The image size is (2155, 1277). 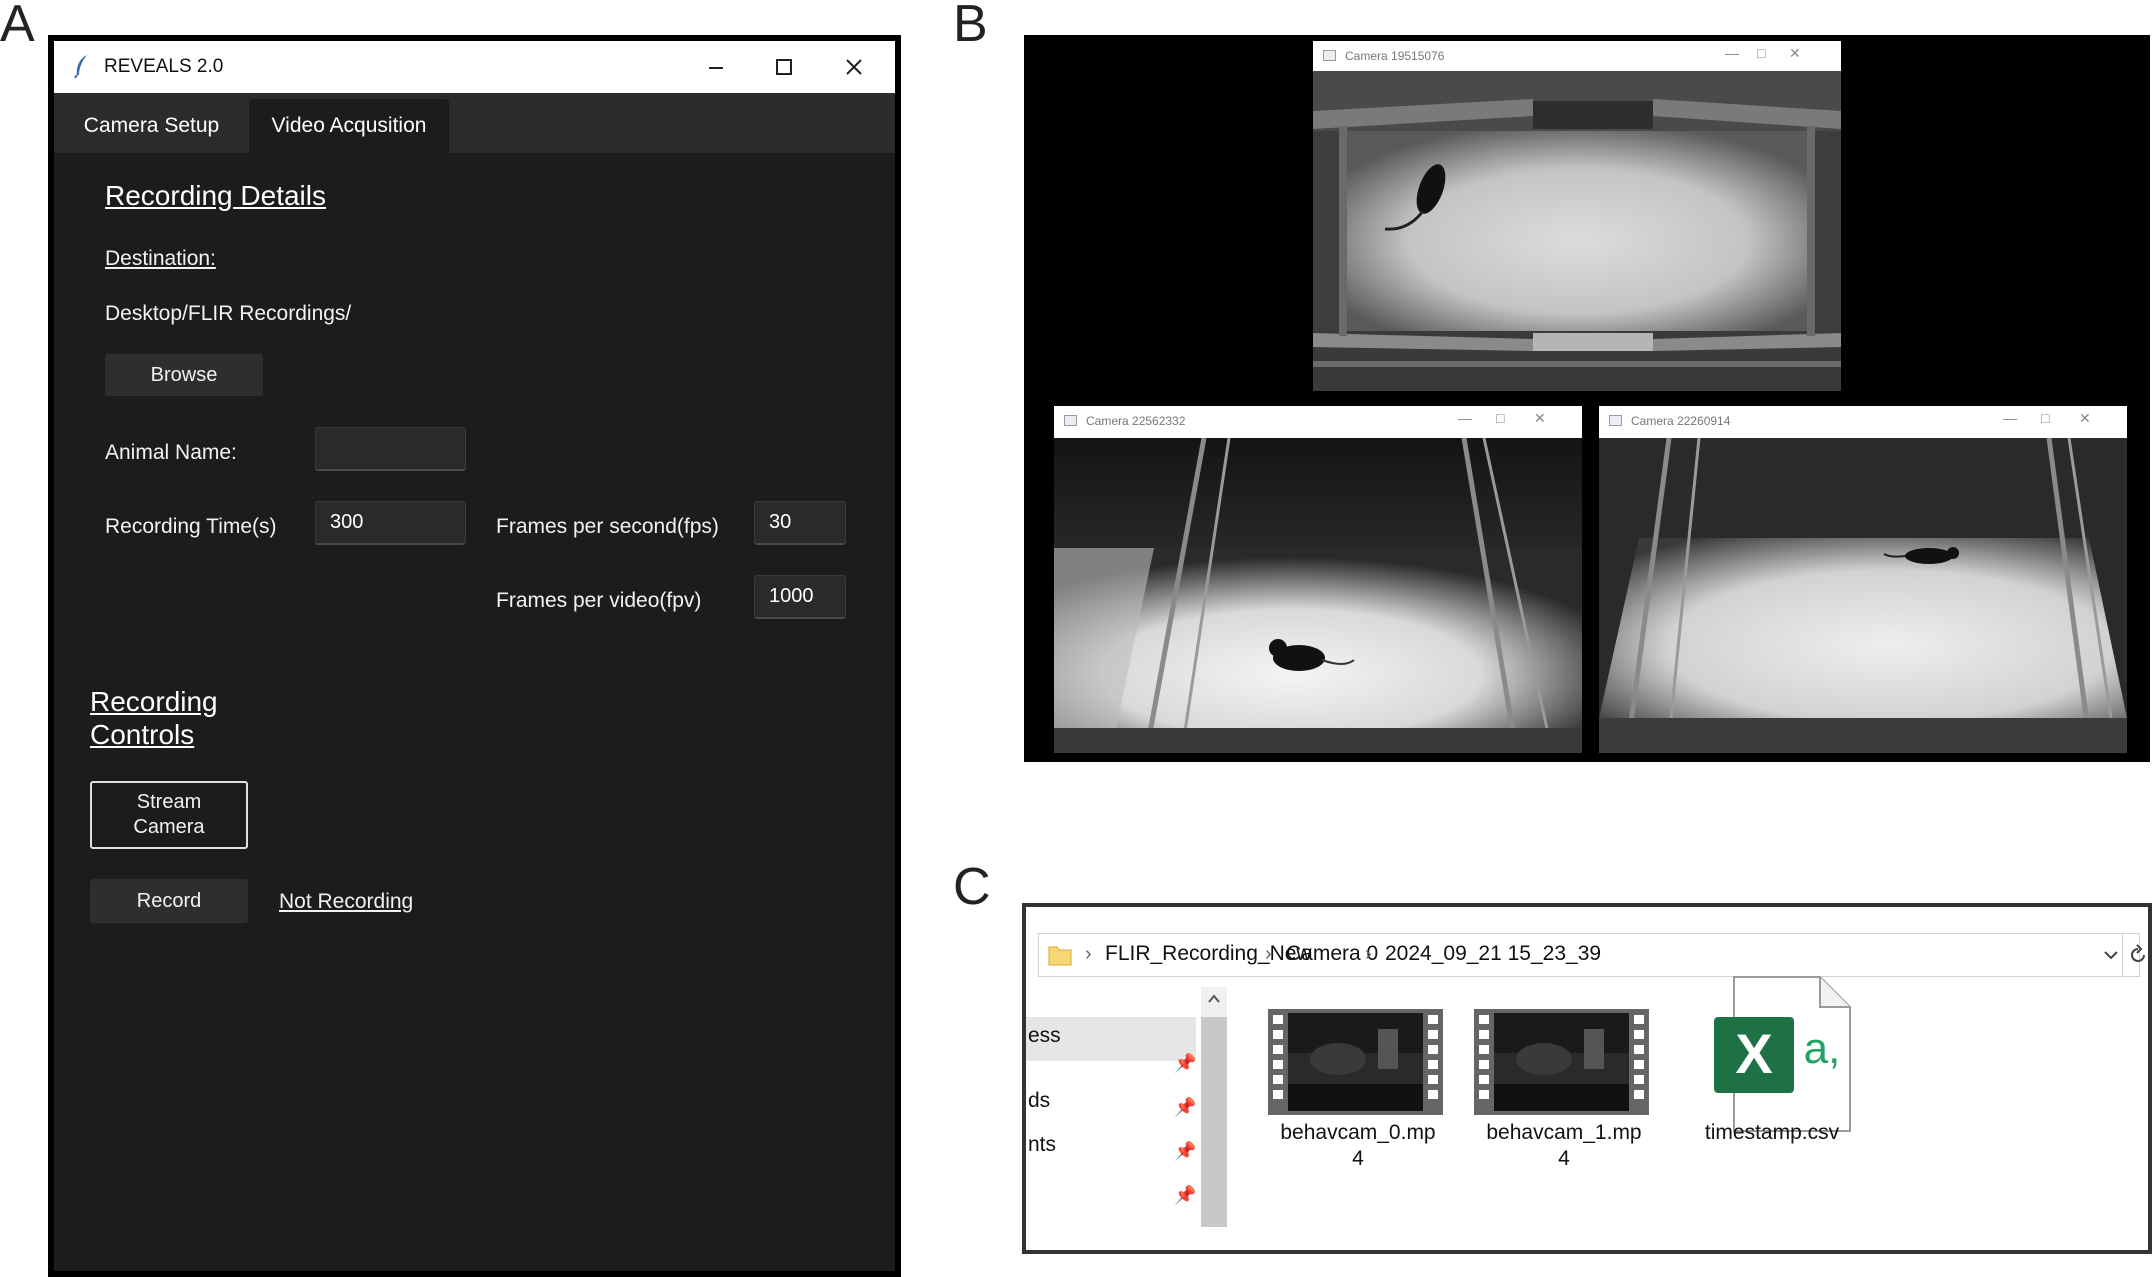 What do you see at coordinates (1136, 421) in the screenshot?
I see `camera-title: Camera 22562332` at bounding box center [1136, 421].